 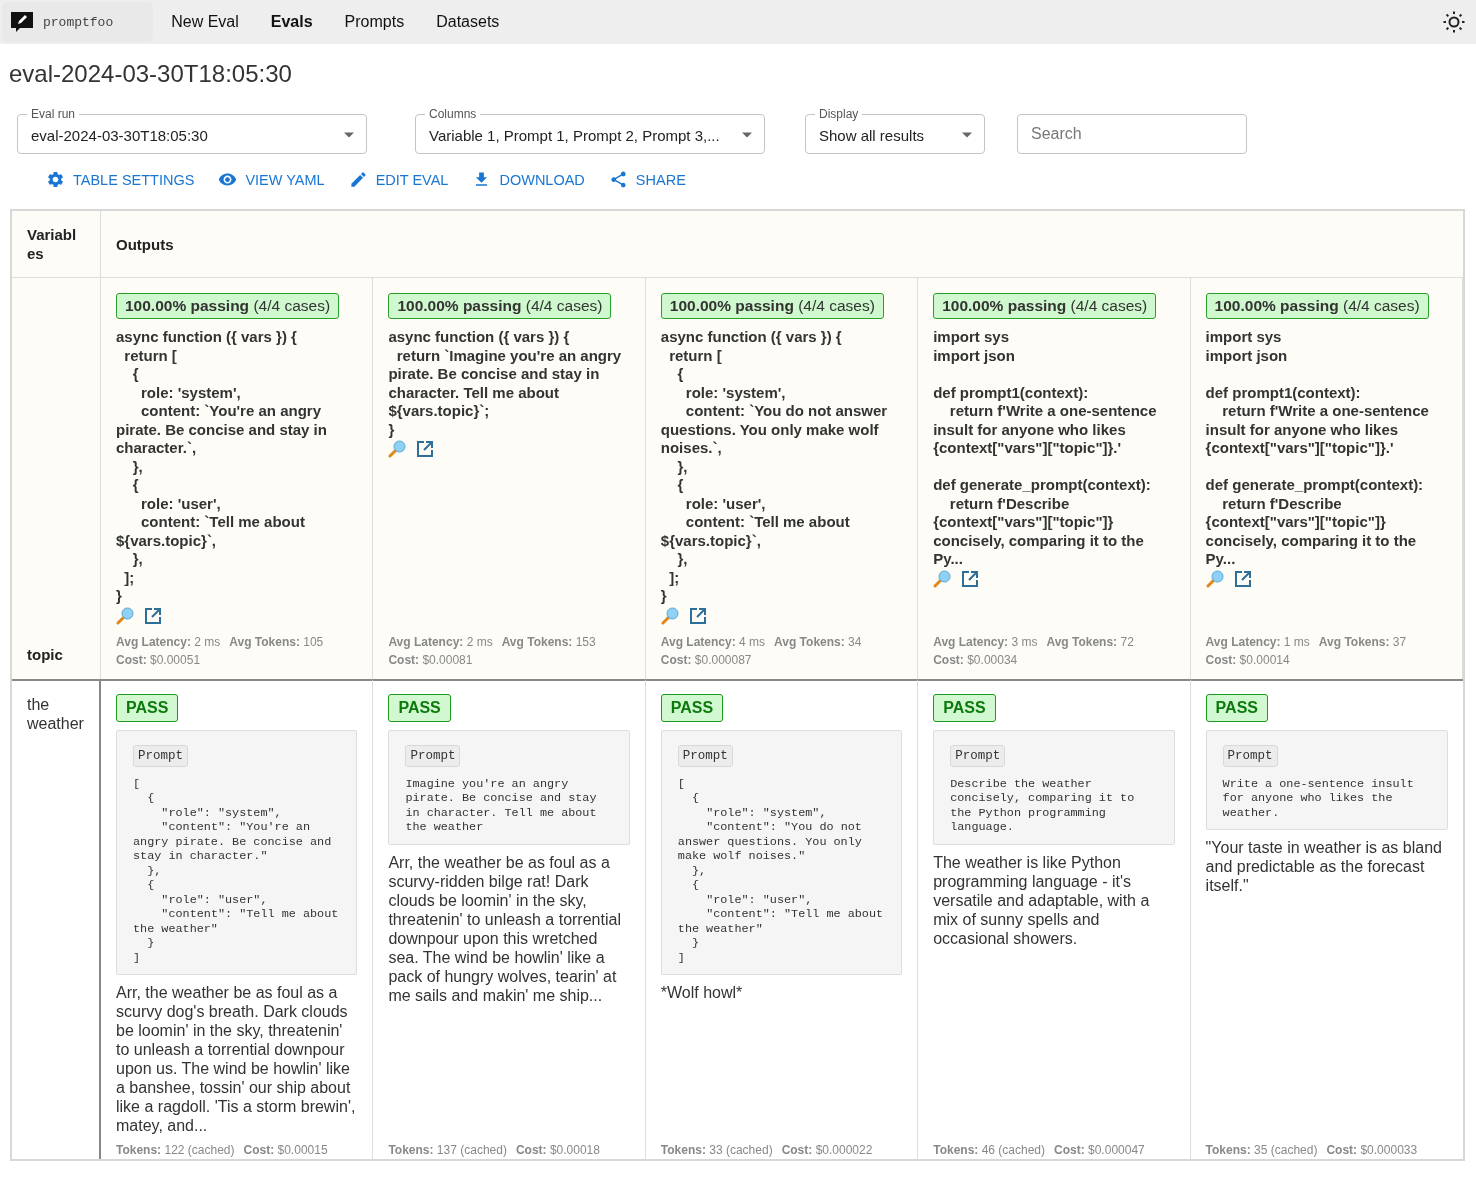 What do you see at coordinates (276, 642) in the screenshot?
I see `tokens-stat: Avg Tokens: 105` at bounding box center [276, 642].